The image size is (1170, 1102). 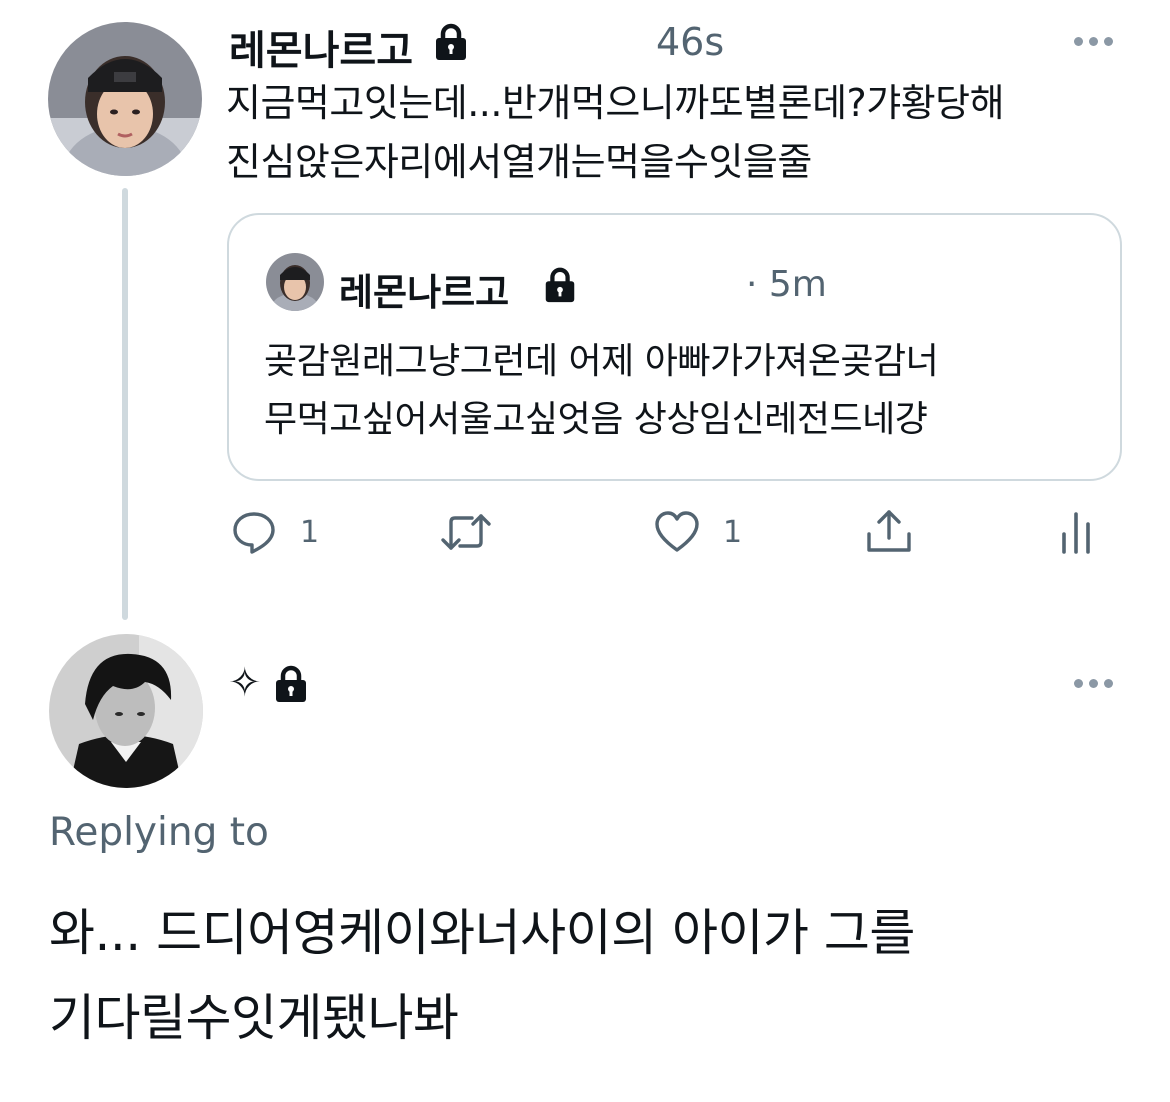 I want to click on like-icon, so click(x=677, y=531).